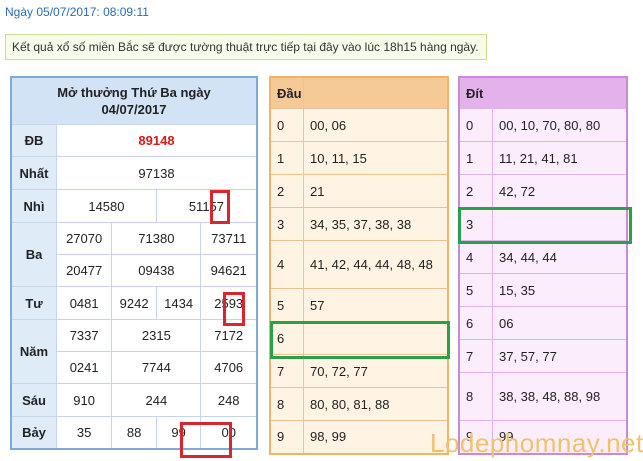  What do you see at coordinates (134, 303) in the screenshot?
I see `tu-value: 9242` at bounding box center [134, 303].